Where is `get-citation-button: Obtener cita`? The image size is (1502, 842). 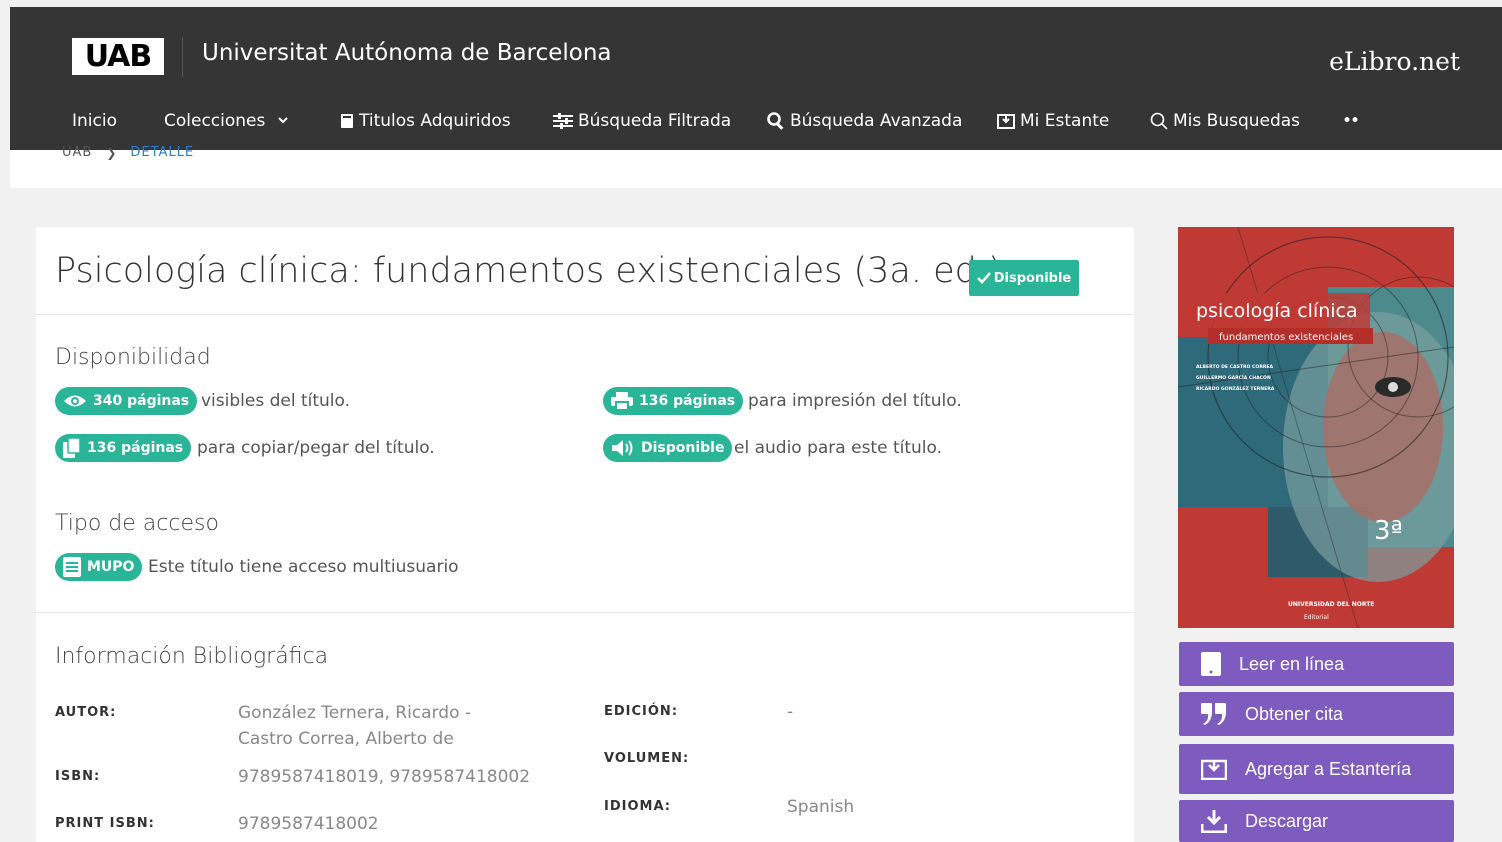
get-citation-button: Obtener cita is located at coordinates (1316, 714).